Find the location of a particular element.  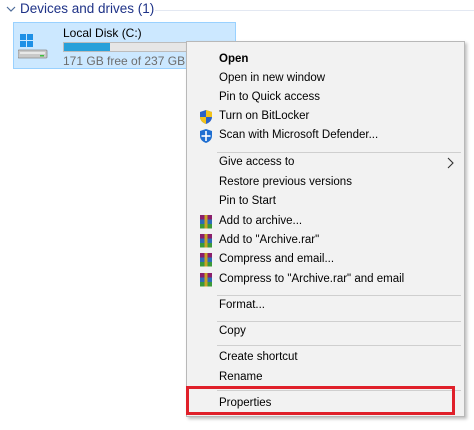

menu-item-label: Create shortcut is located at coordinates (258, 357).